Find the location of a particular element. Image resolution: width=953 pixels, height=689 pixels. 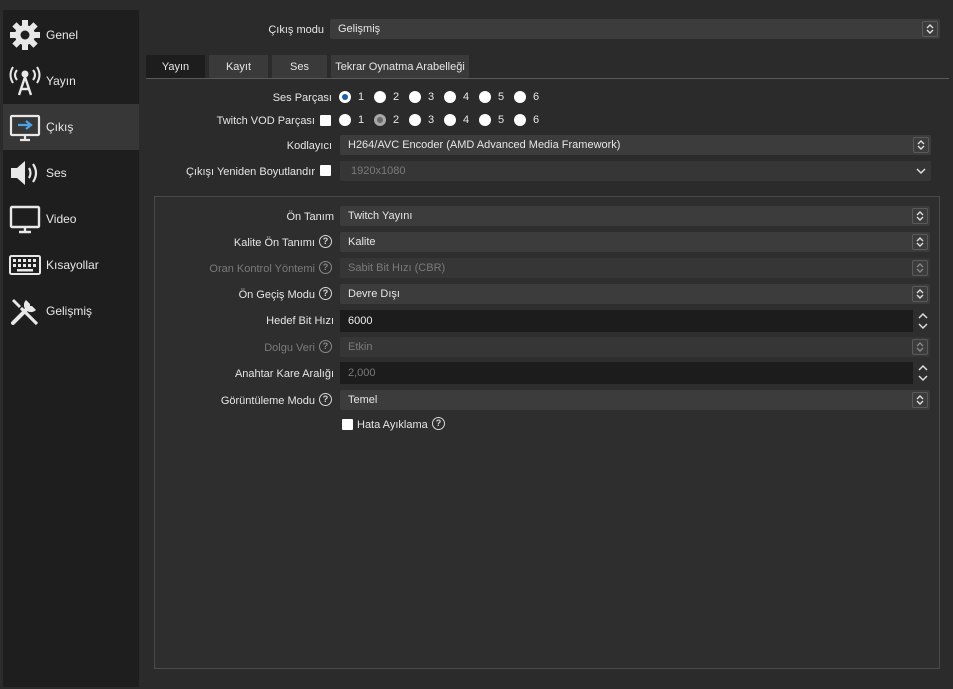

rescale-label: Çıkışı Yeniden Boyutlandır is located at coordinates (250, 172).